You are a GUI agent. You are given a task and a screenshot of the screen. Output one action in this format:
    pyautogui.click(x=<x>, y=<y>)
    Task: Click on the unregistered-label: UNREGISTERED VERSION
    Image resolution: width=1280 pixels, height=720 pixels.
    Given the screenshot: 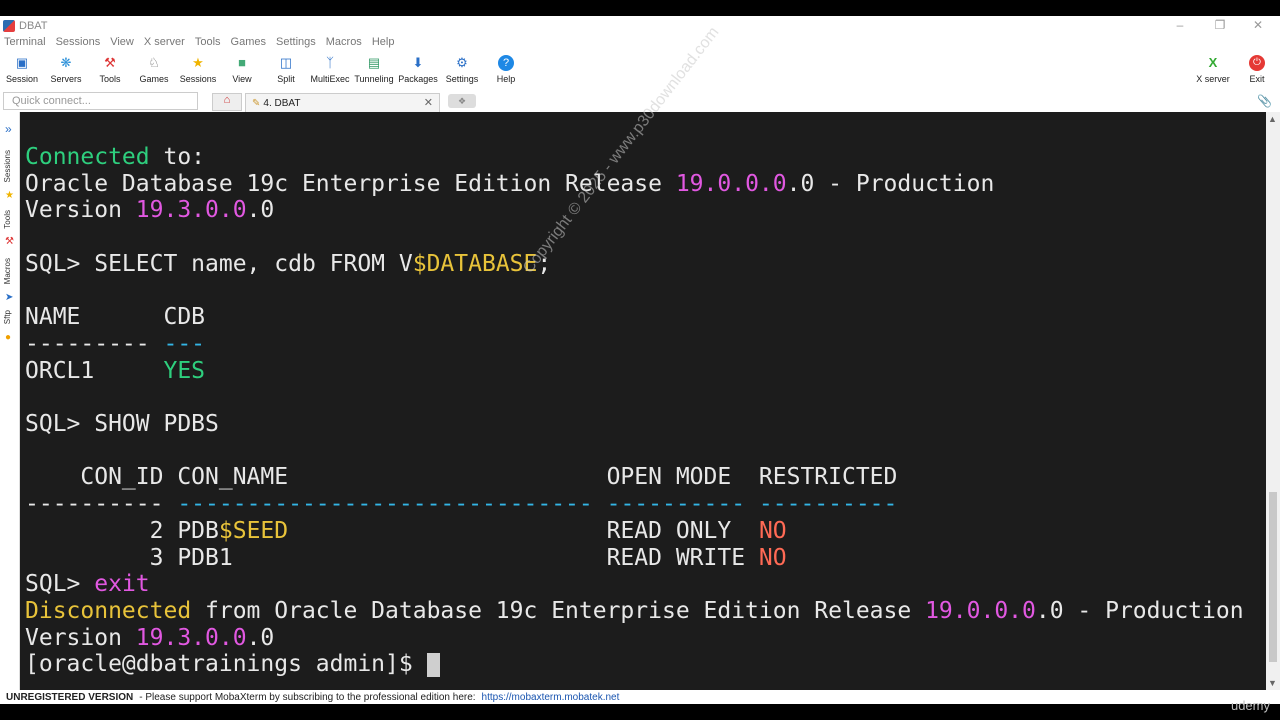 What is the action you would take?
    pyautogui.click(x=70, y=697)
    